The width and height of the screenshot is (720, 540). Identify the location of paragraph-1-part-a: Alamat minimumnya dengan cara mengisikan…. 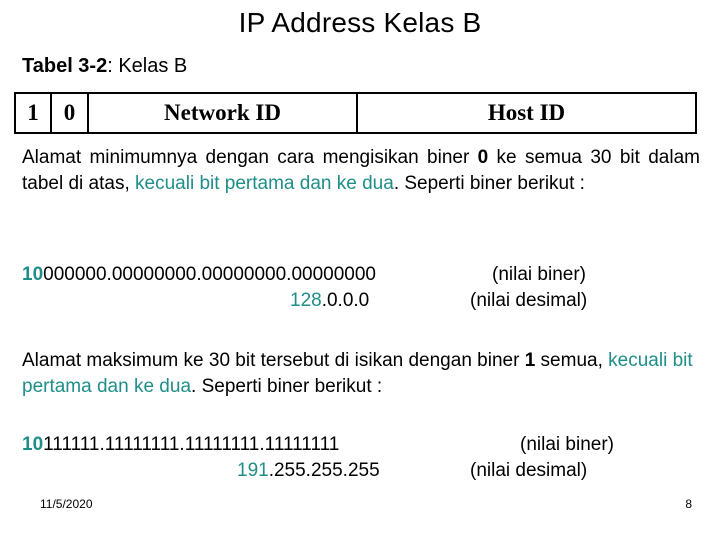
(250, 157).